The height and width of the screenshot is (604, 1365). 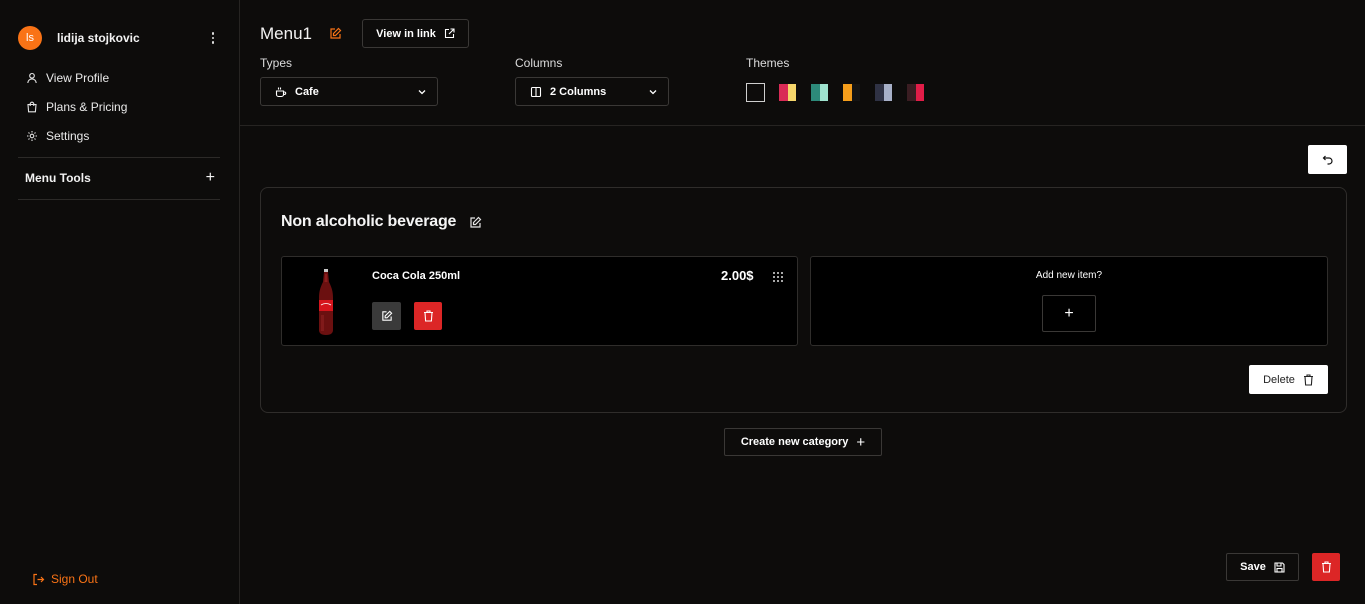 I want to click on user-profile-row: ls lidija stojkovic, so click(x=119, y=38).